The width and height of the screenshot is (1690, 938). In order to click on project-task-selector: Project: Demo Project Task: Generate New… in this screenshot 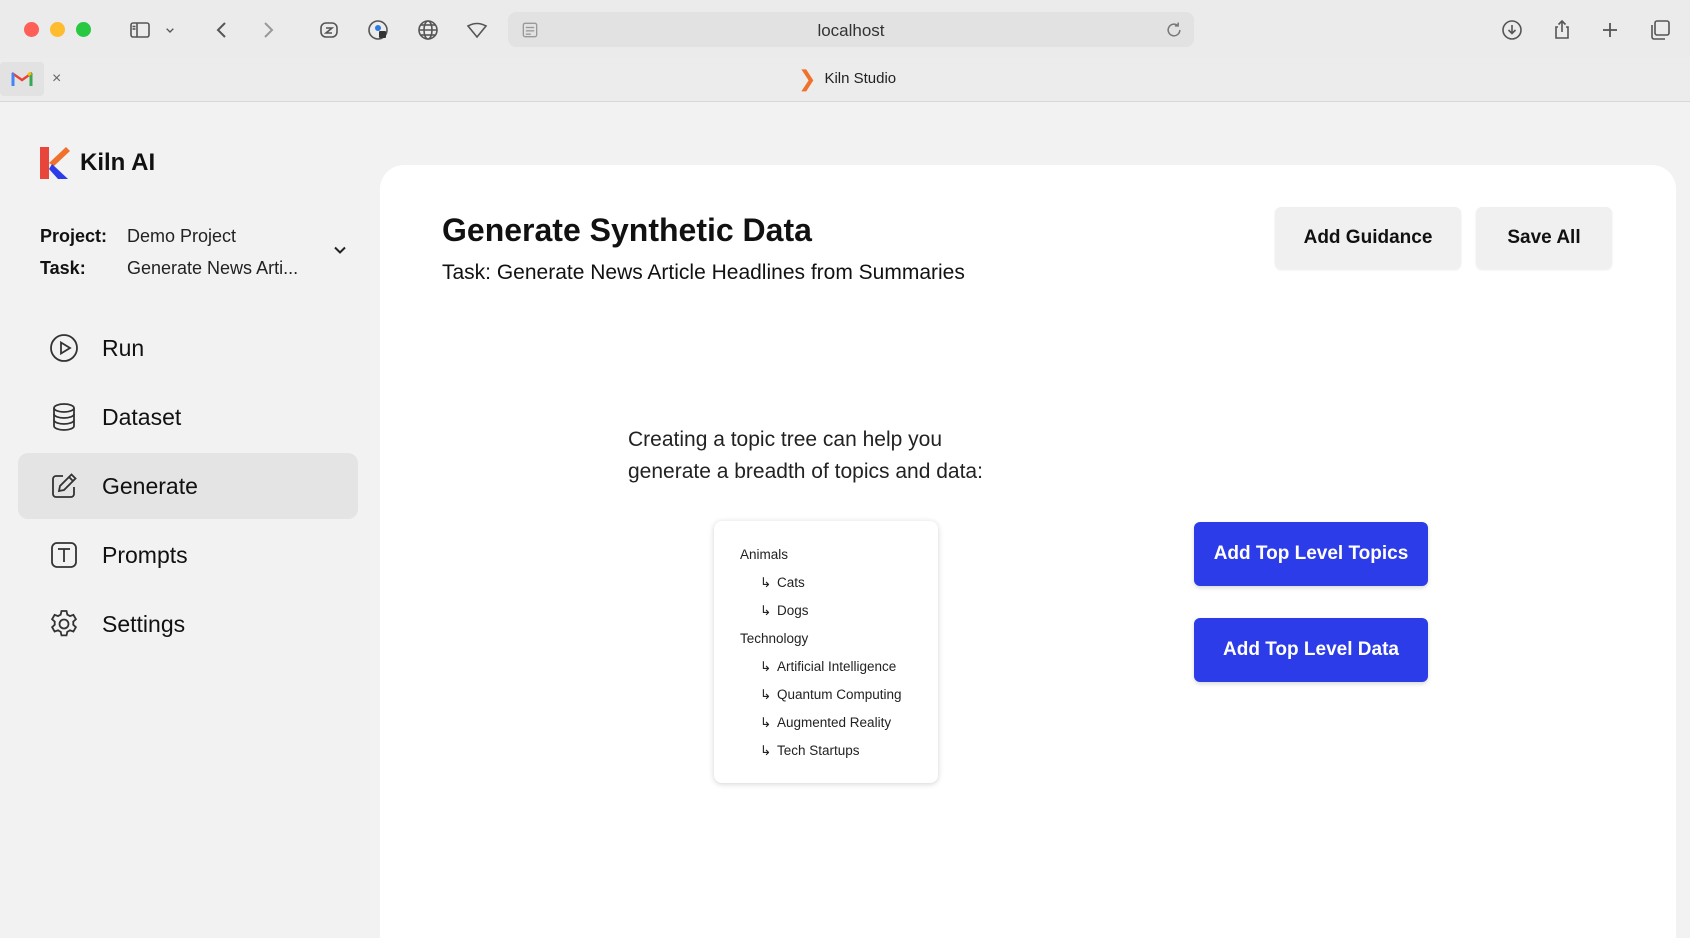, I will do `click(195, 252)`.